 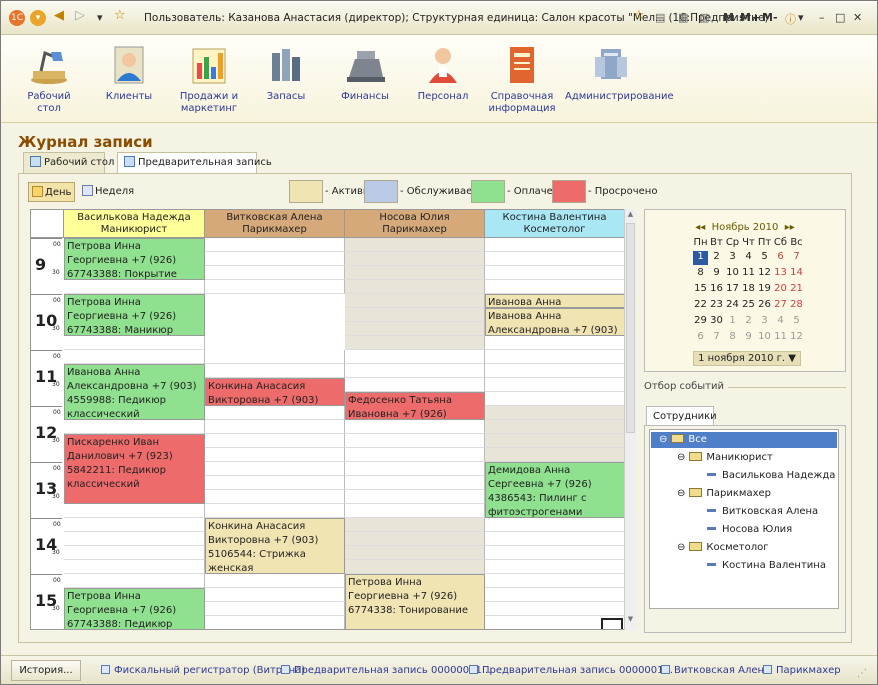 What do you see at coordinates (443, 78) in the screenshot?
I see `section-staff: Персонал` at bounding box center [443, 78].